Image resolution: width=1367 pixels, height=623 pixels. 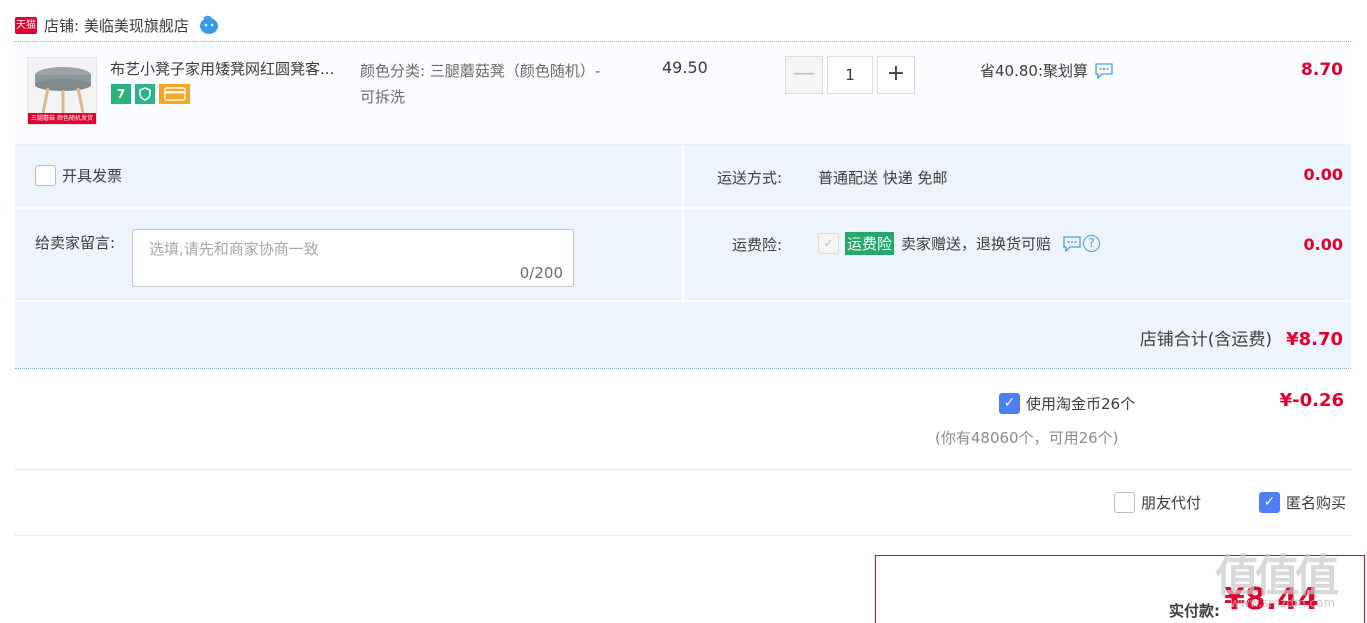 I want to click on shop-header: 天猫 店铺: 美临美现旗舰店, so click(x=117, y=25).